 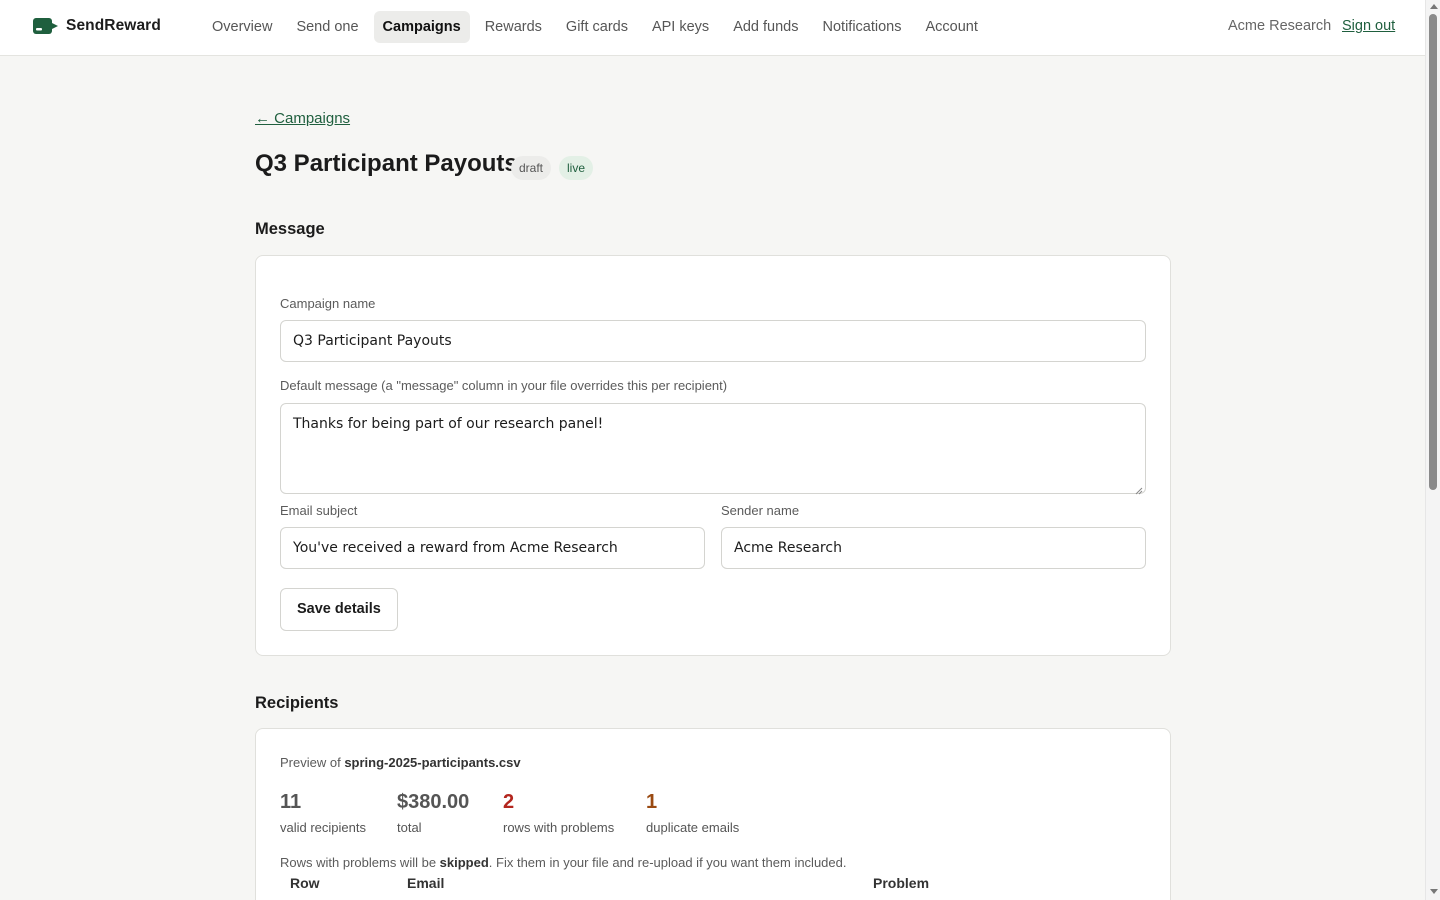 I want to click on save-details-button: Save details, so click(x=339, y=609).